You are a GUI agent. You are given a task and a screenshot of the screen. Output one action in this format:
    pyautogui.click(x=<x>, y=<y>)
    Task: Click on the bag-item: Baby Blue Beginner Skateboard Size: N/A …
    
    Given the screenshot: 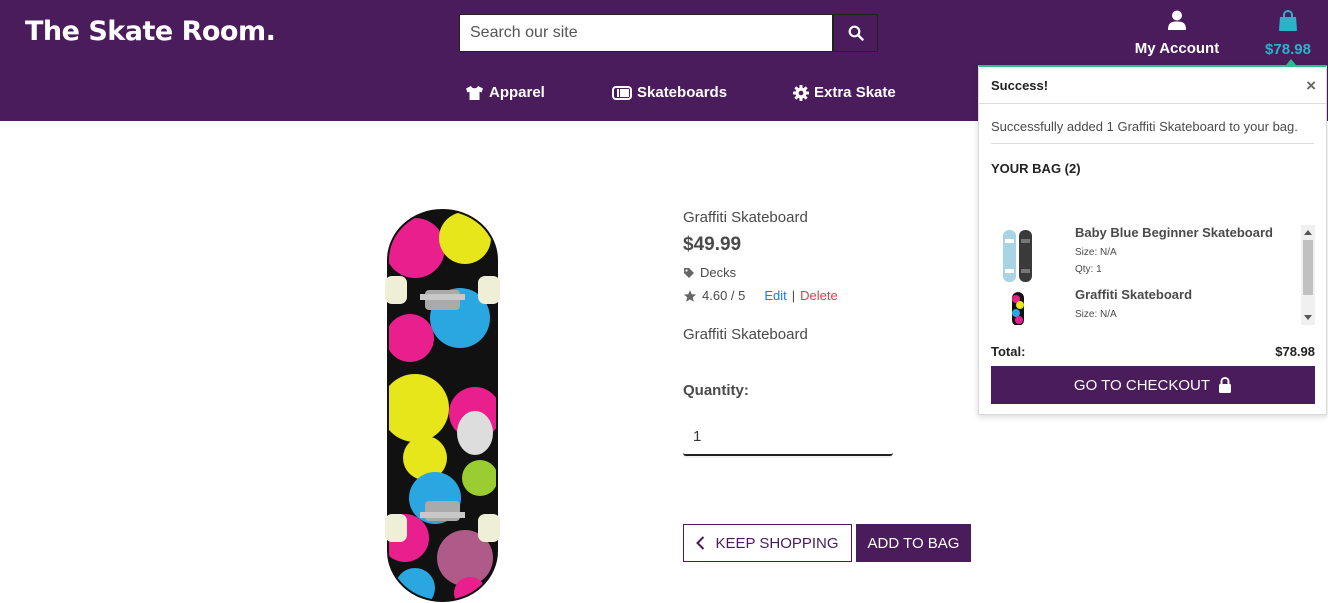 What is the action you would take?
    pyautogui.click(x=1146, y=256)
    